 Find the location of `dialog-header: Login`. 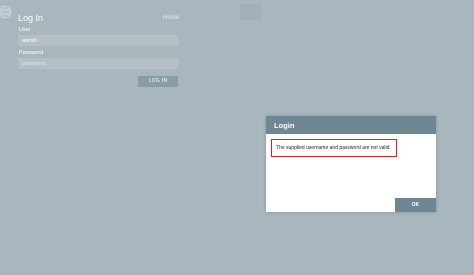

dialog-header: Login is located at coordinates (351, 125).